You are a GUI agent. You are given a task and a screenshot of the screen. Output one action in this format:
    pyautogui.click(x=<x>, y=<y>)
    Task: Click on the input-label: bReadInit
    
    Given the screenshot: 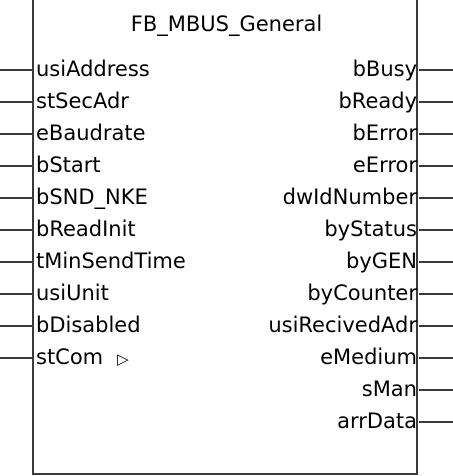 What is the action you would take?
    pyautogui.click(x=86, y=229)
    